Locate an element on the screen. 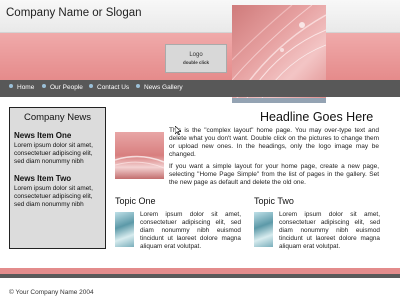  nav-item-label: News Gallery is located at coordinates (163, 87).